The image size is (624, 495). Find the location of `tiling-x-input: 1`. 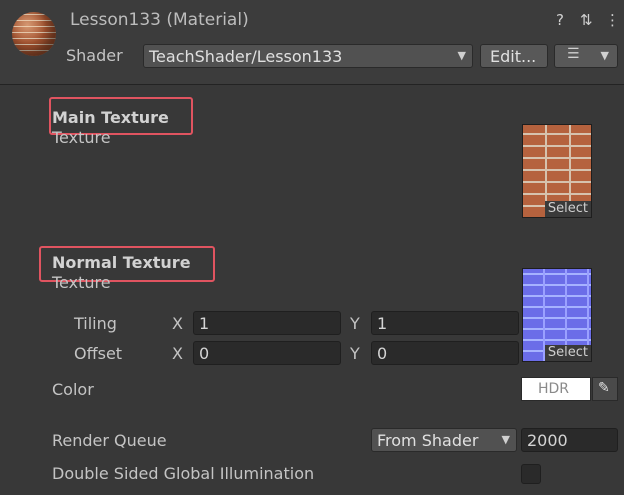

tiling-x-input: 1 is located at coordinates (267, 323).